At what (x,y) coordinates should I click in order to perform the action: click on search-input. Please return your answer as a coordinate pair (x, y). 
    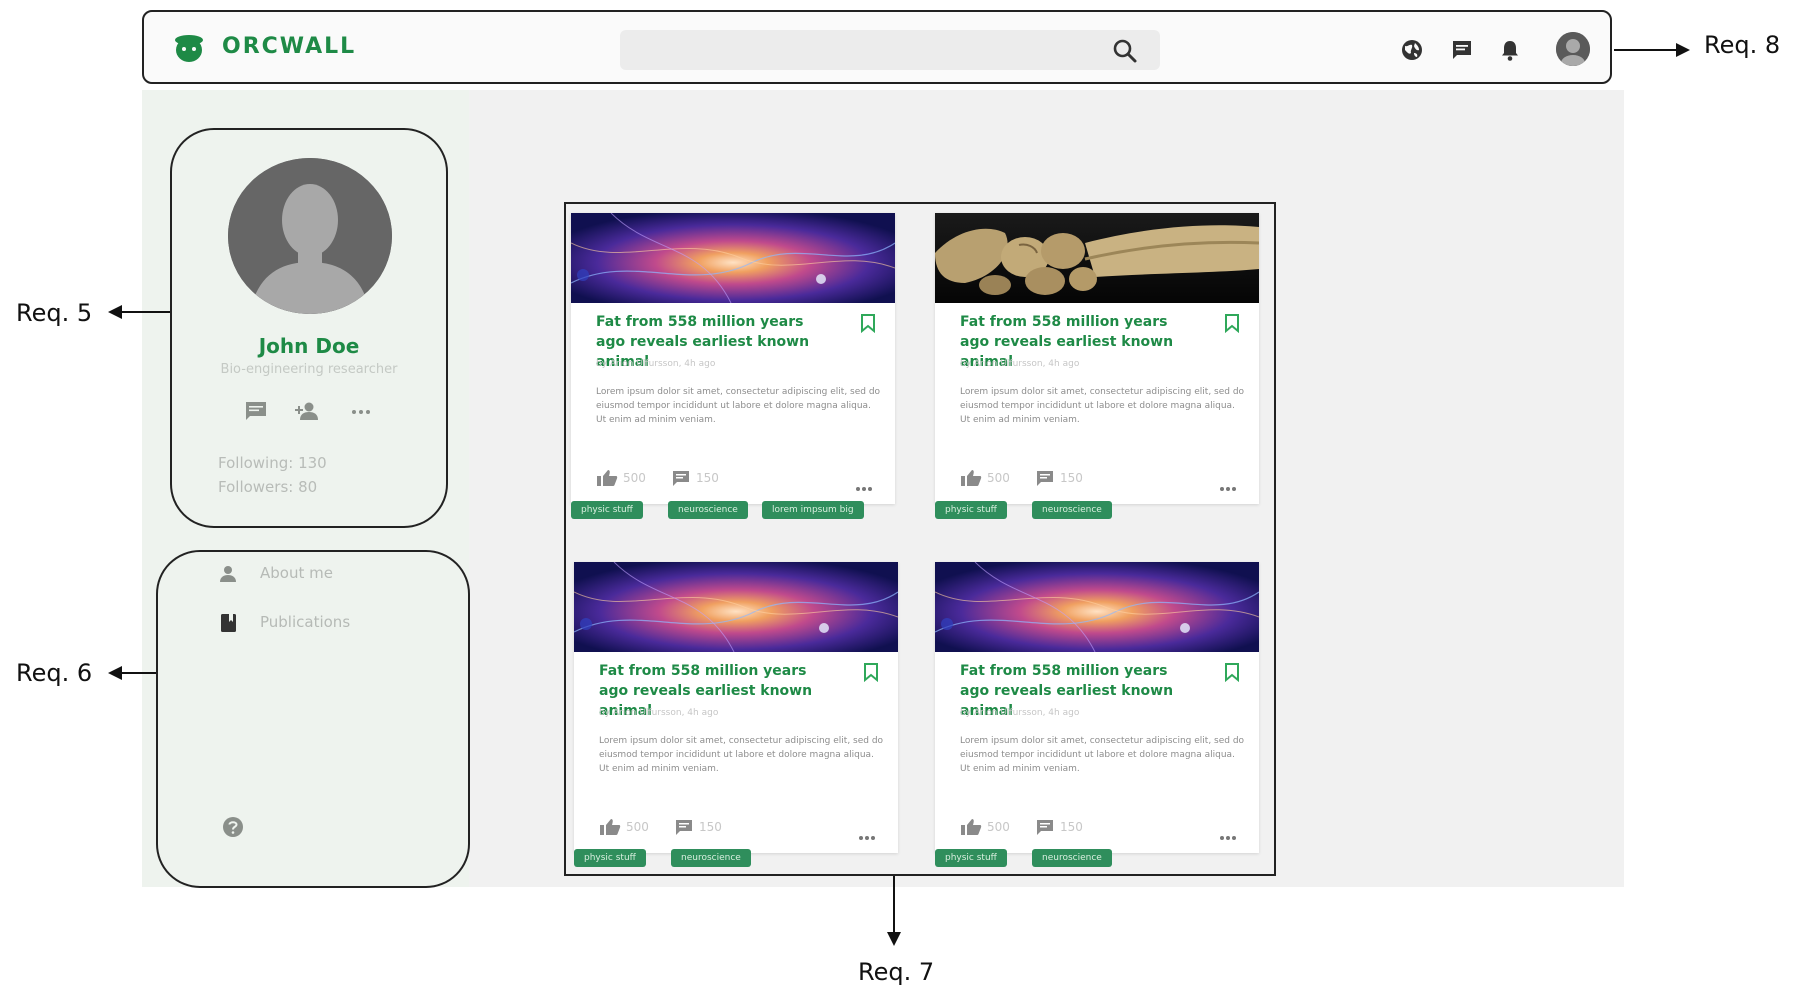
    Looking at the image, I should click on (890, 50).